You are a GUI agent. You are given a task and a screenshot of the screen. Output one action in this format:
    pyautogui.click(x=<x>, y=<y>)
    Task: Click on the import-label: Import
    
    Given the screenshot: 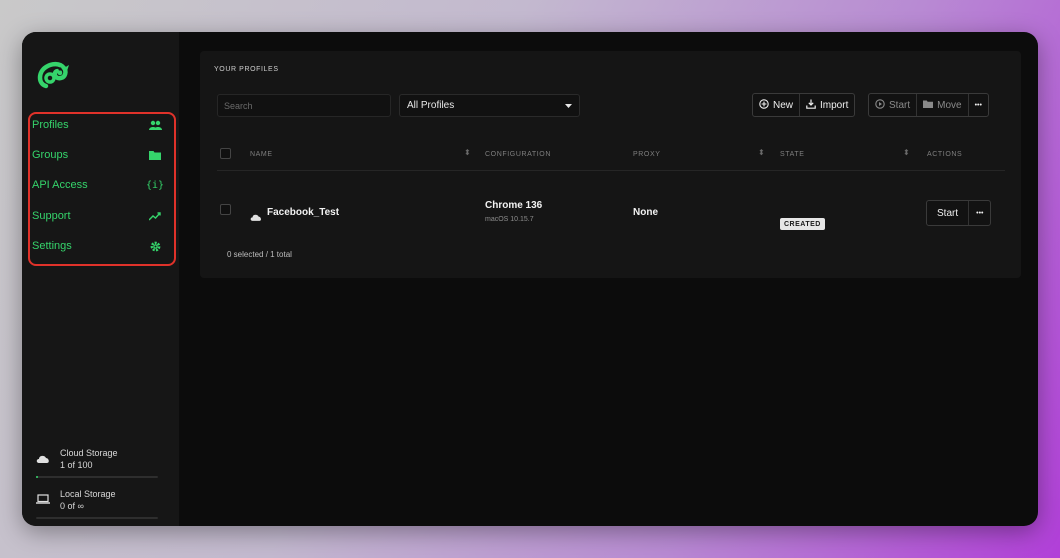 What is the action you would take?
    pyautogui.click(x=834, y=105)
    